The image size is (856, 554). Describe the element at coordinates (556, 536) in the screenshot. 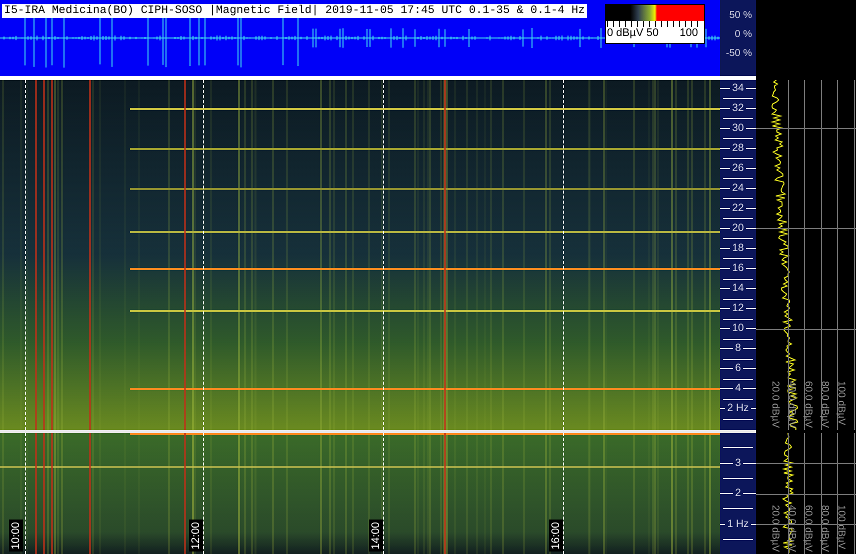

I see `time-label: 16:00` at that location.